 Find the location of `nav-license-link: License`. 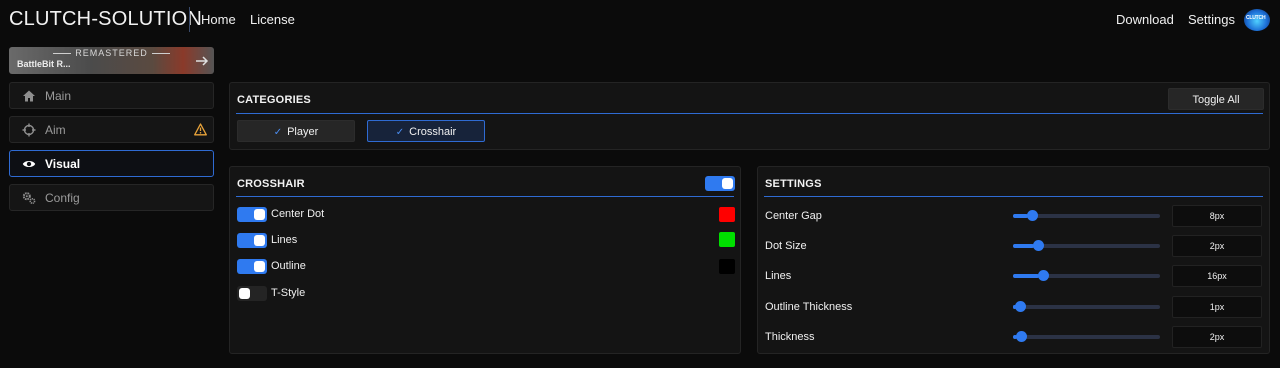

nav-license-link: License is located at coordinates (272, 19).